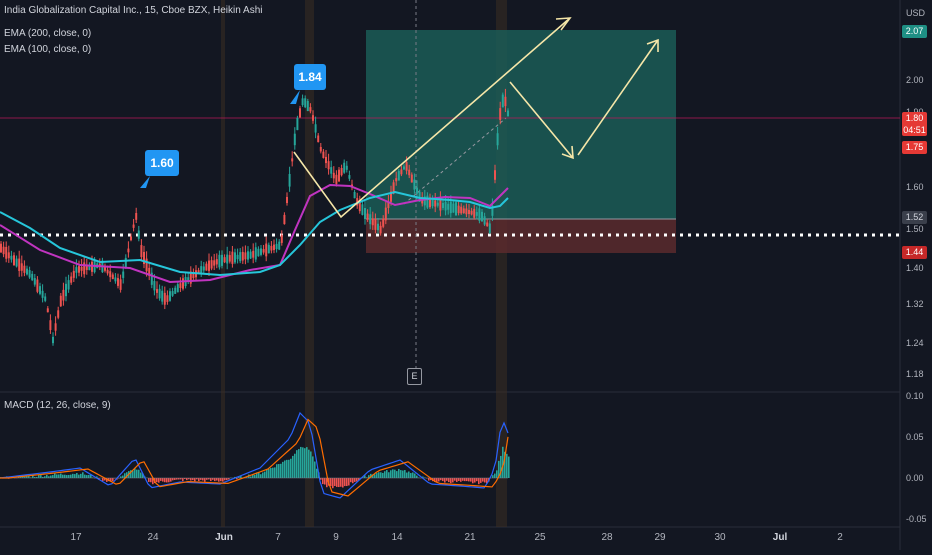 The height and width of the screenshot is (555, 932). What do you see at coordinates (162, 163) in the screenshot?
I see `price-callout-mid: 1.60` at bounding box center [162, 163].